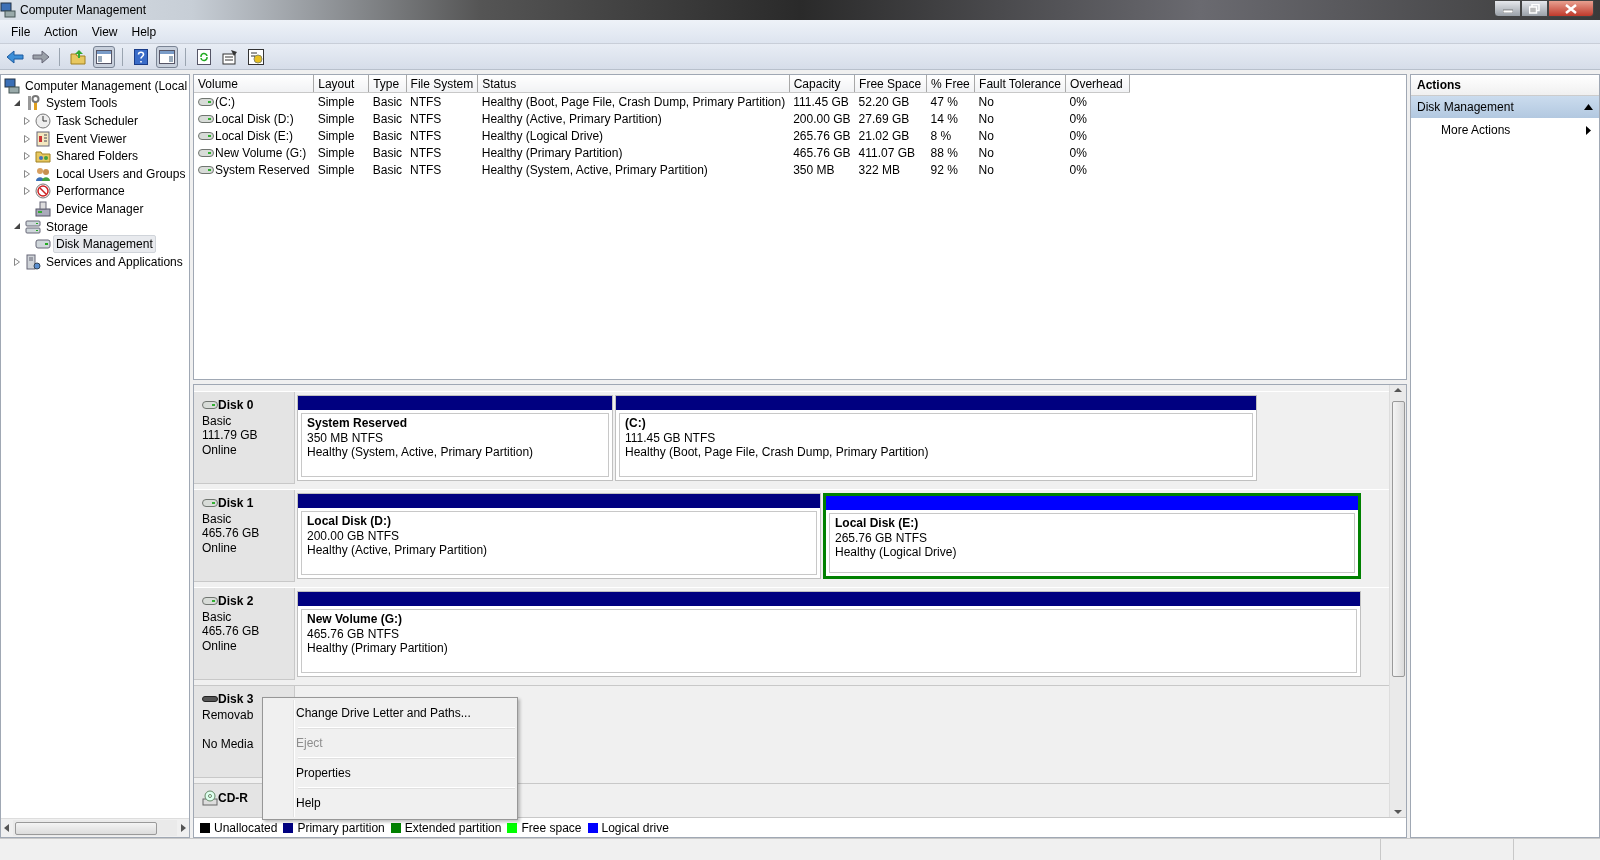 This screenshot has height=860, width=1600. I want to click on tree-item: Event Viewer, so click(91, 138).